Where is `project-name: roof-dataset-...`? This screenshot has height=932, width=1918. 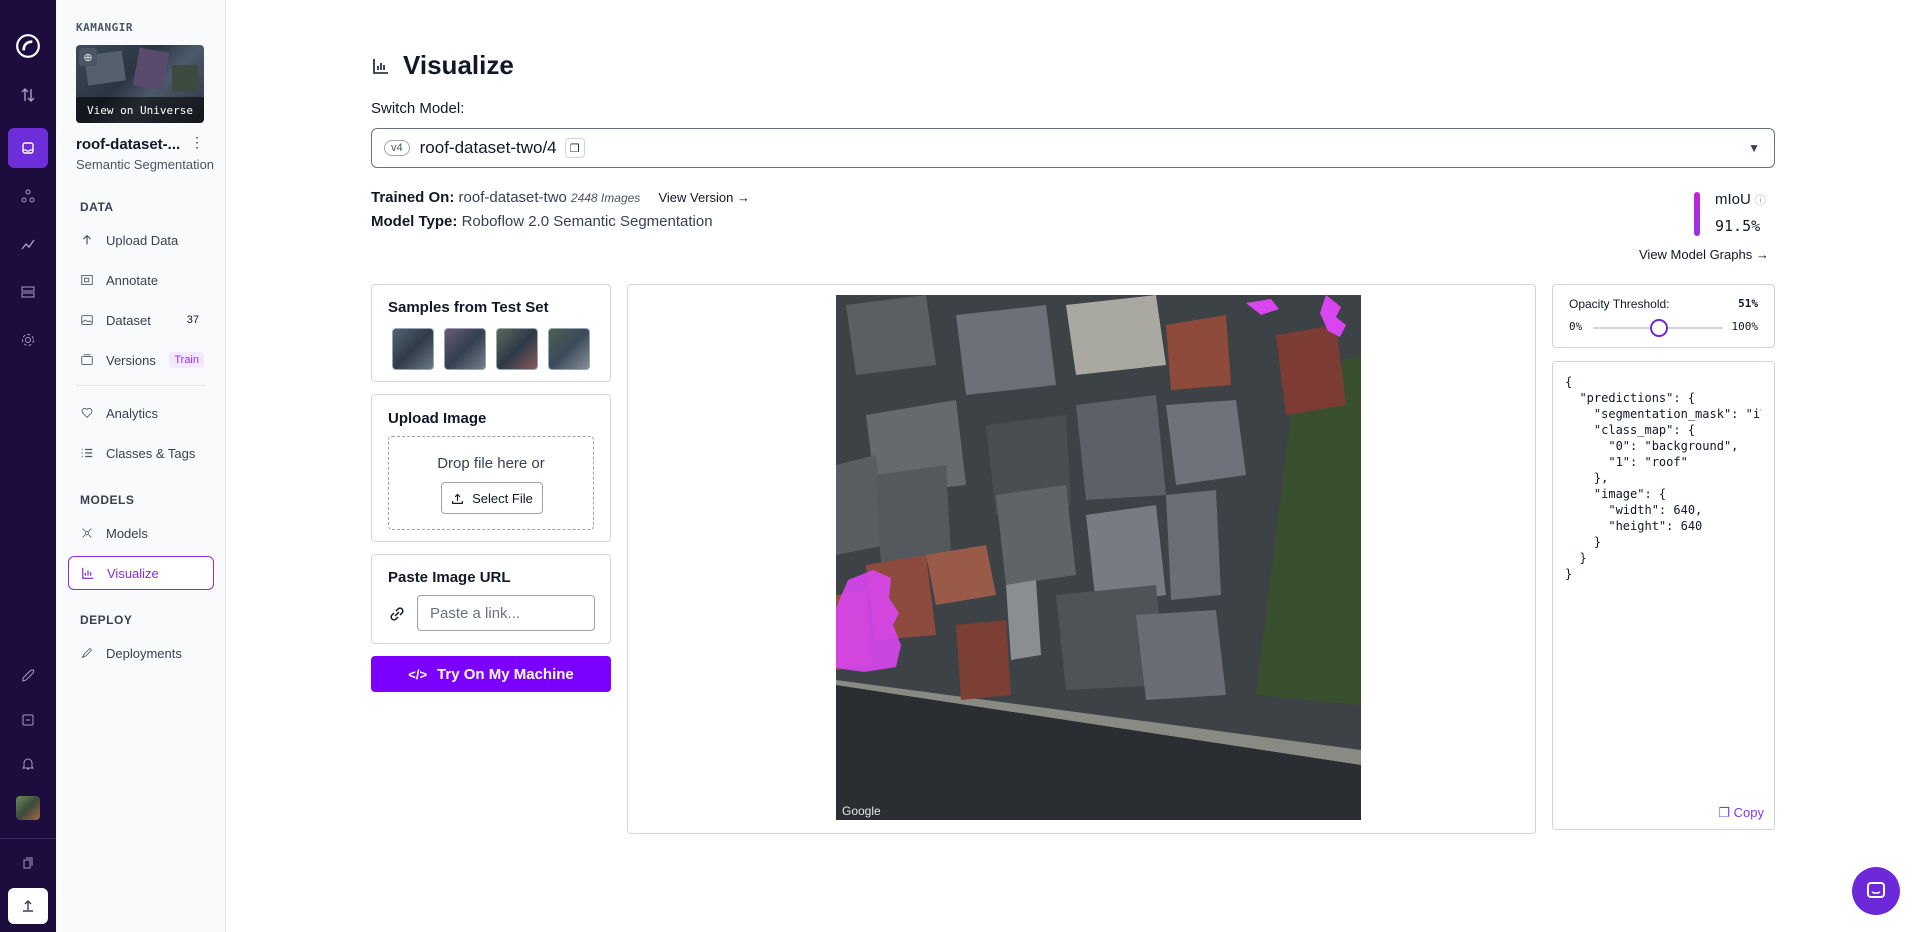 project-name: roof-dataset-... is located at coordinates (128, 144).